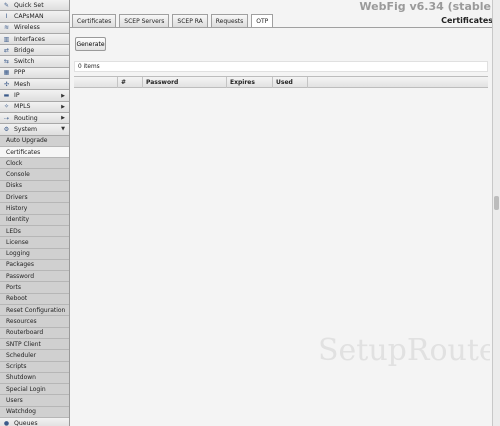  Describe the element at coordinates (34, 73) in the screenshot. I see `sidebar-item-ppp: ▦ PPP` at that location.